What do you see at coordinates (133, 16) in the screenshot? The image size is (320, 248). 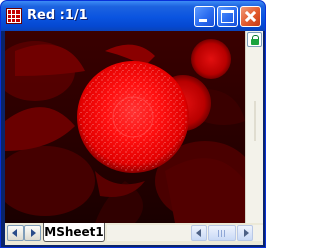 I see `title-bar: Red :1/1` at bounding box center [133, 16].